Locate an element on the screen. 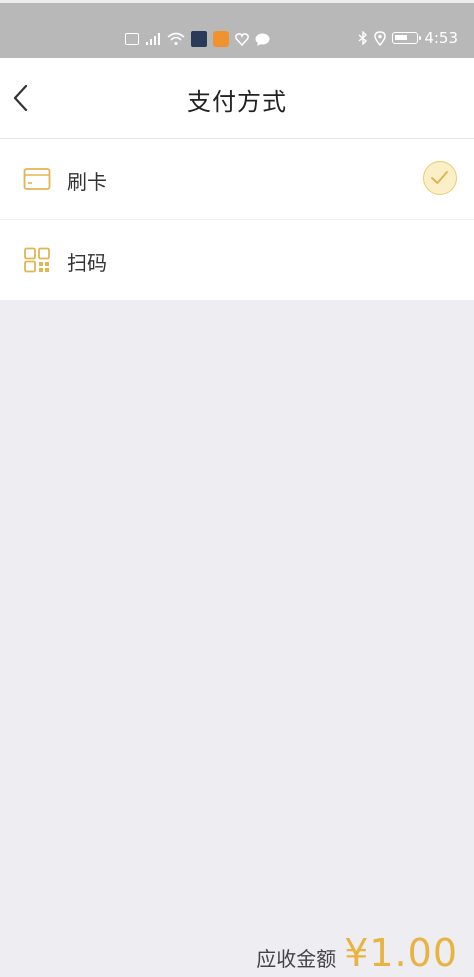 This screenshot has height=977, width=474. payment-option-qr-label: 扫码 is located at coordinates (87, 263).